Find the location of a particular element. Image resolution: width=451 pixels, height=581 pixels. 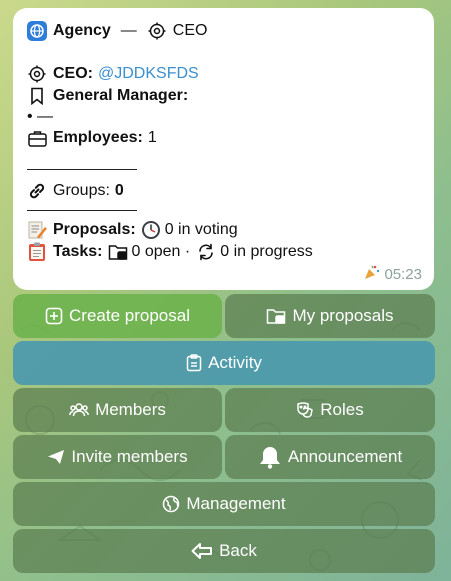

announcement-button: Announcement is located at coordinates (330, 457).